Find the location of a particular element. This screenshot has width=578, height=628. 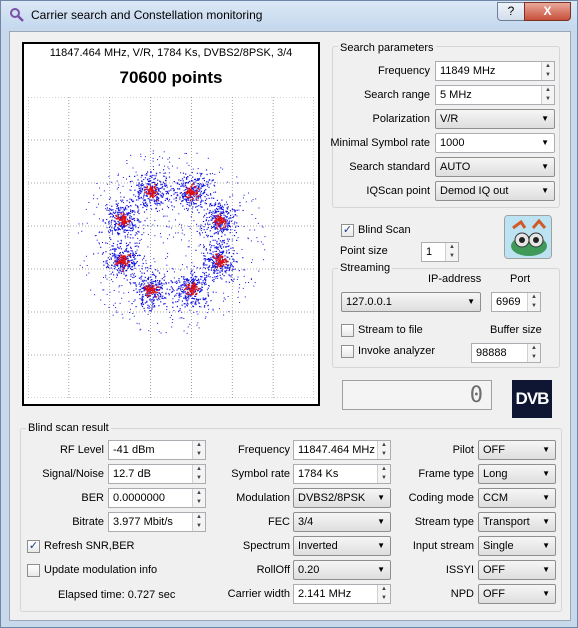

update-modulation-checkbox: Update modulation info is located at coordinates (92, 570).